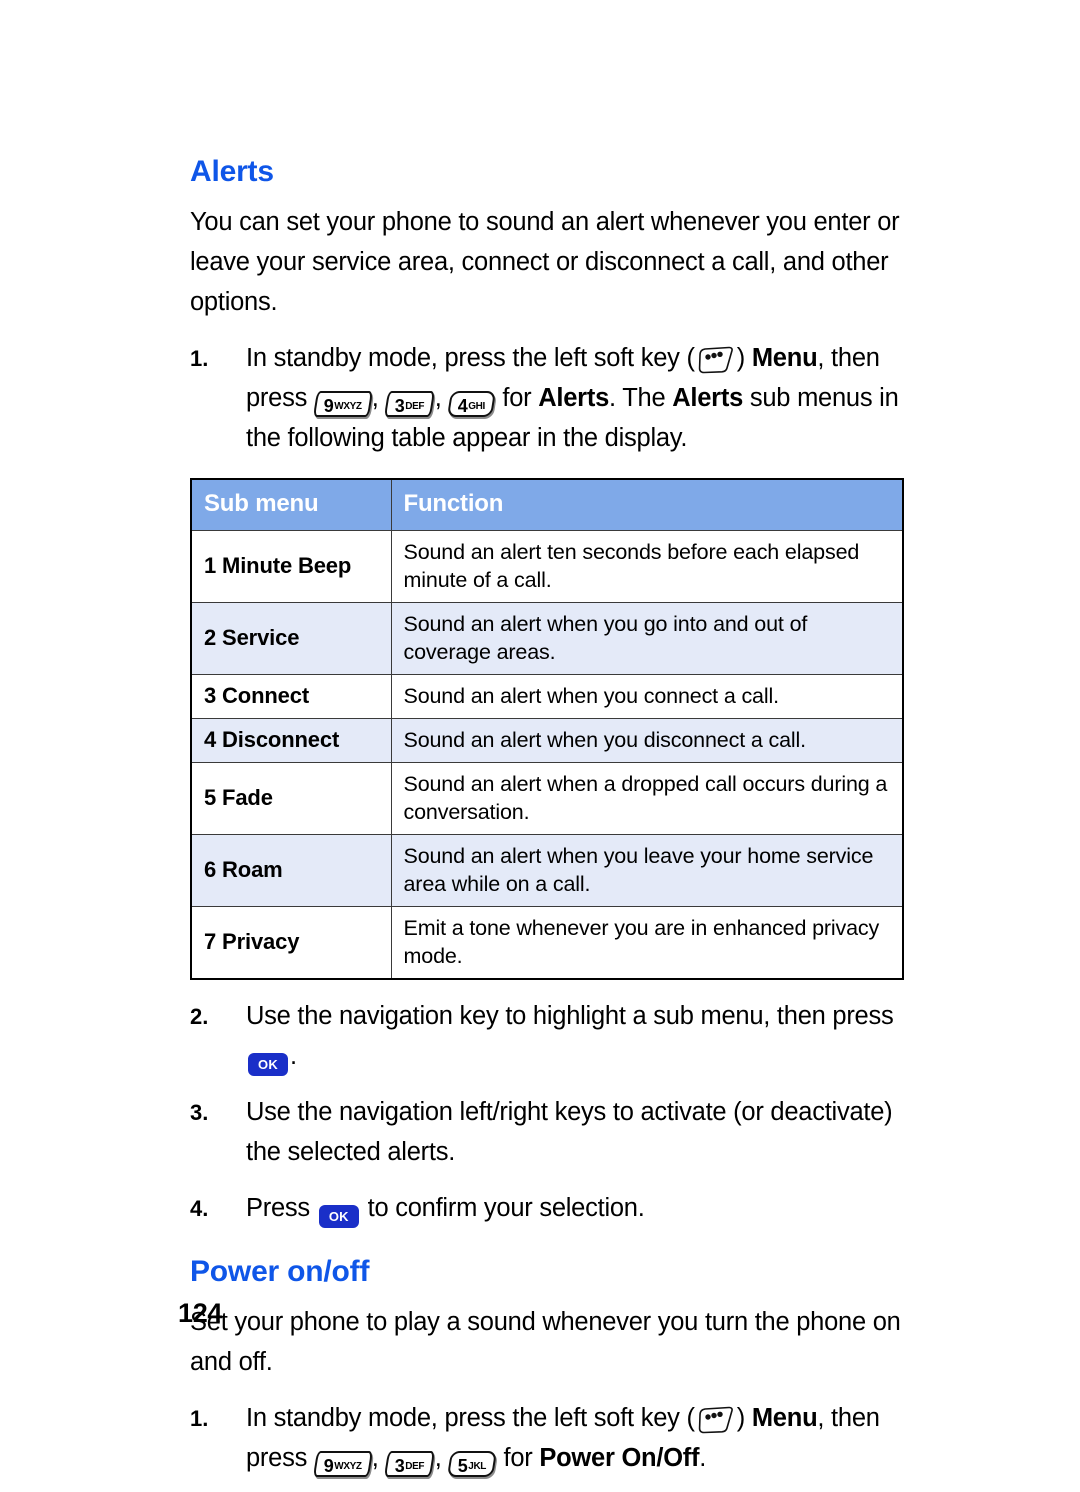 The height and width of the screenshot is (1492, 1080). What do you see at coordinates (232, 171) in the screenshot?
I see `alerts-heading: Alerts` at bounding box center [232, 171].